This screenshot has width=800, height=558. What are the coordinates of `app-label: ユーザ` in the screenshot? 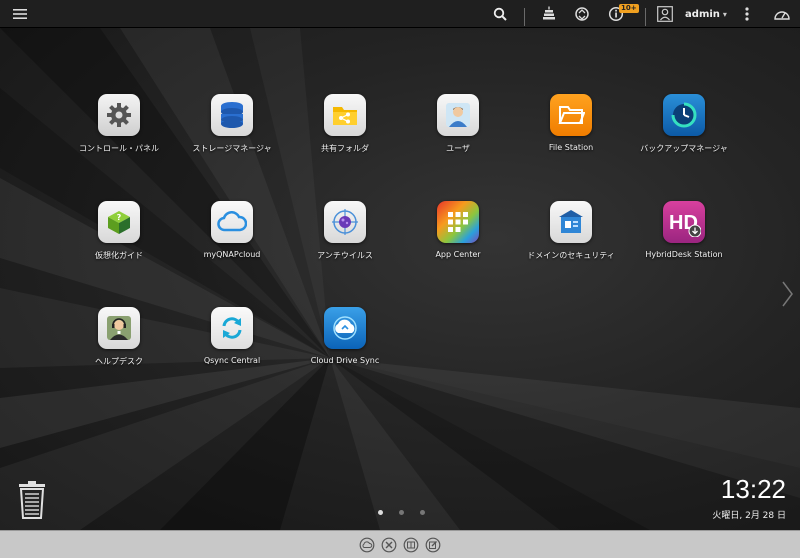 It's located at (458, 148).